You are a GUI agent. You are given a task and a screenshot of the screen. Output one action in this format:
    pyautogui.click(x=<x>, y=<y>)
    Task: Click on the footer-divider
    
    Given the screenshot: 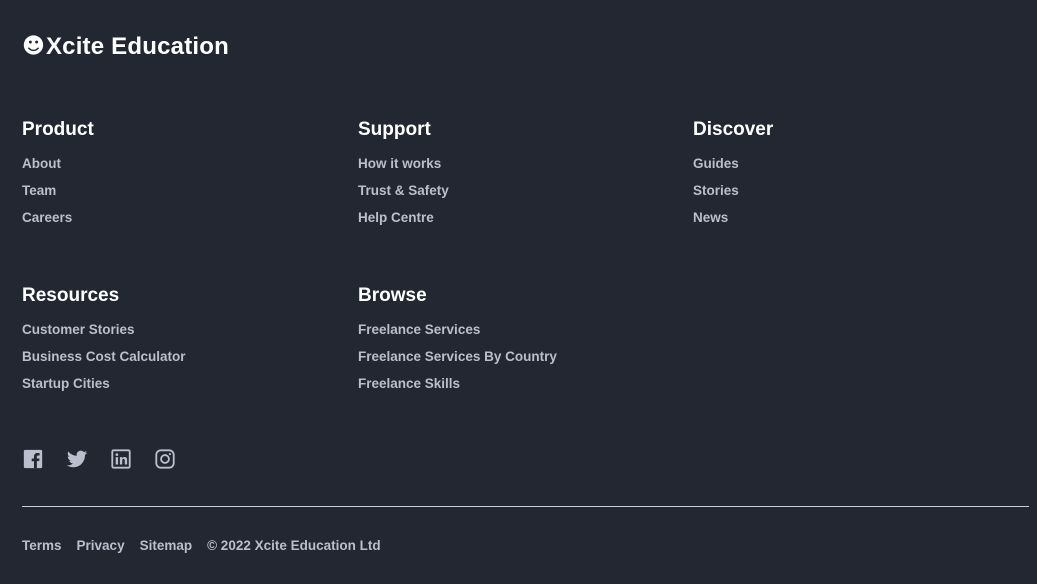 What is the action you would take?
    pyautogui.click(x=525, y=506)
    